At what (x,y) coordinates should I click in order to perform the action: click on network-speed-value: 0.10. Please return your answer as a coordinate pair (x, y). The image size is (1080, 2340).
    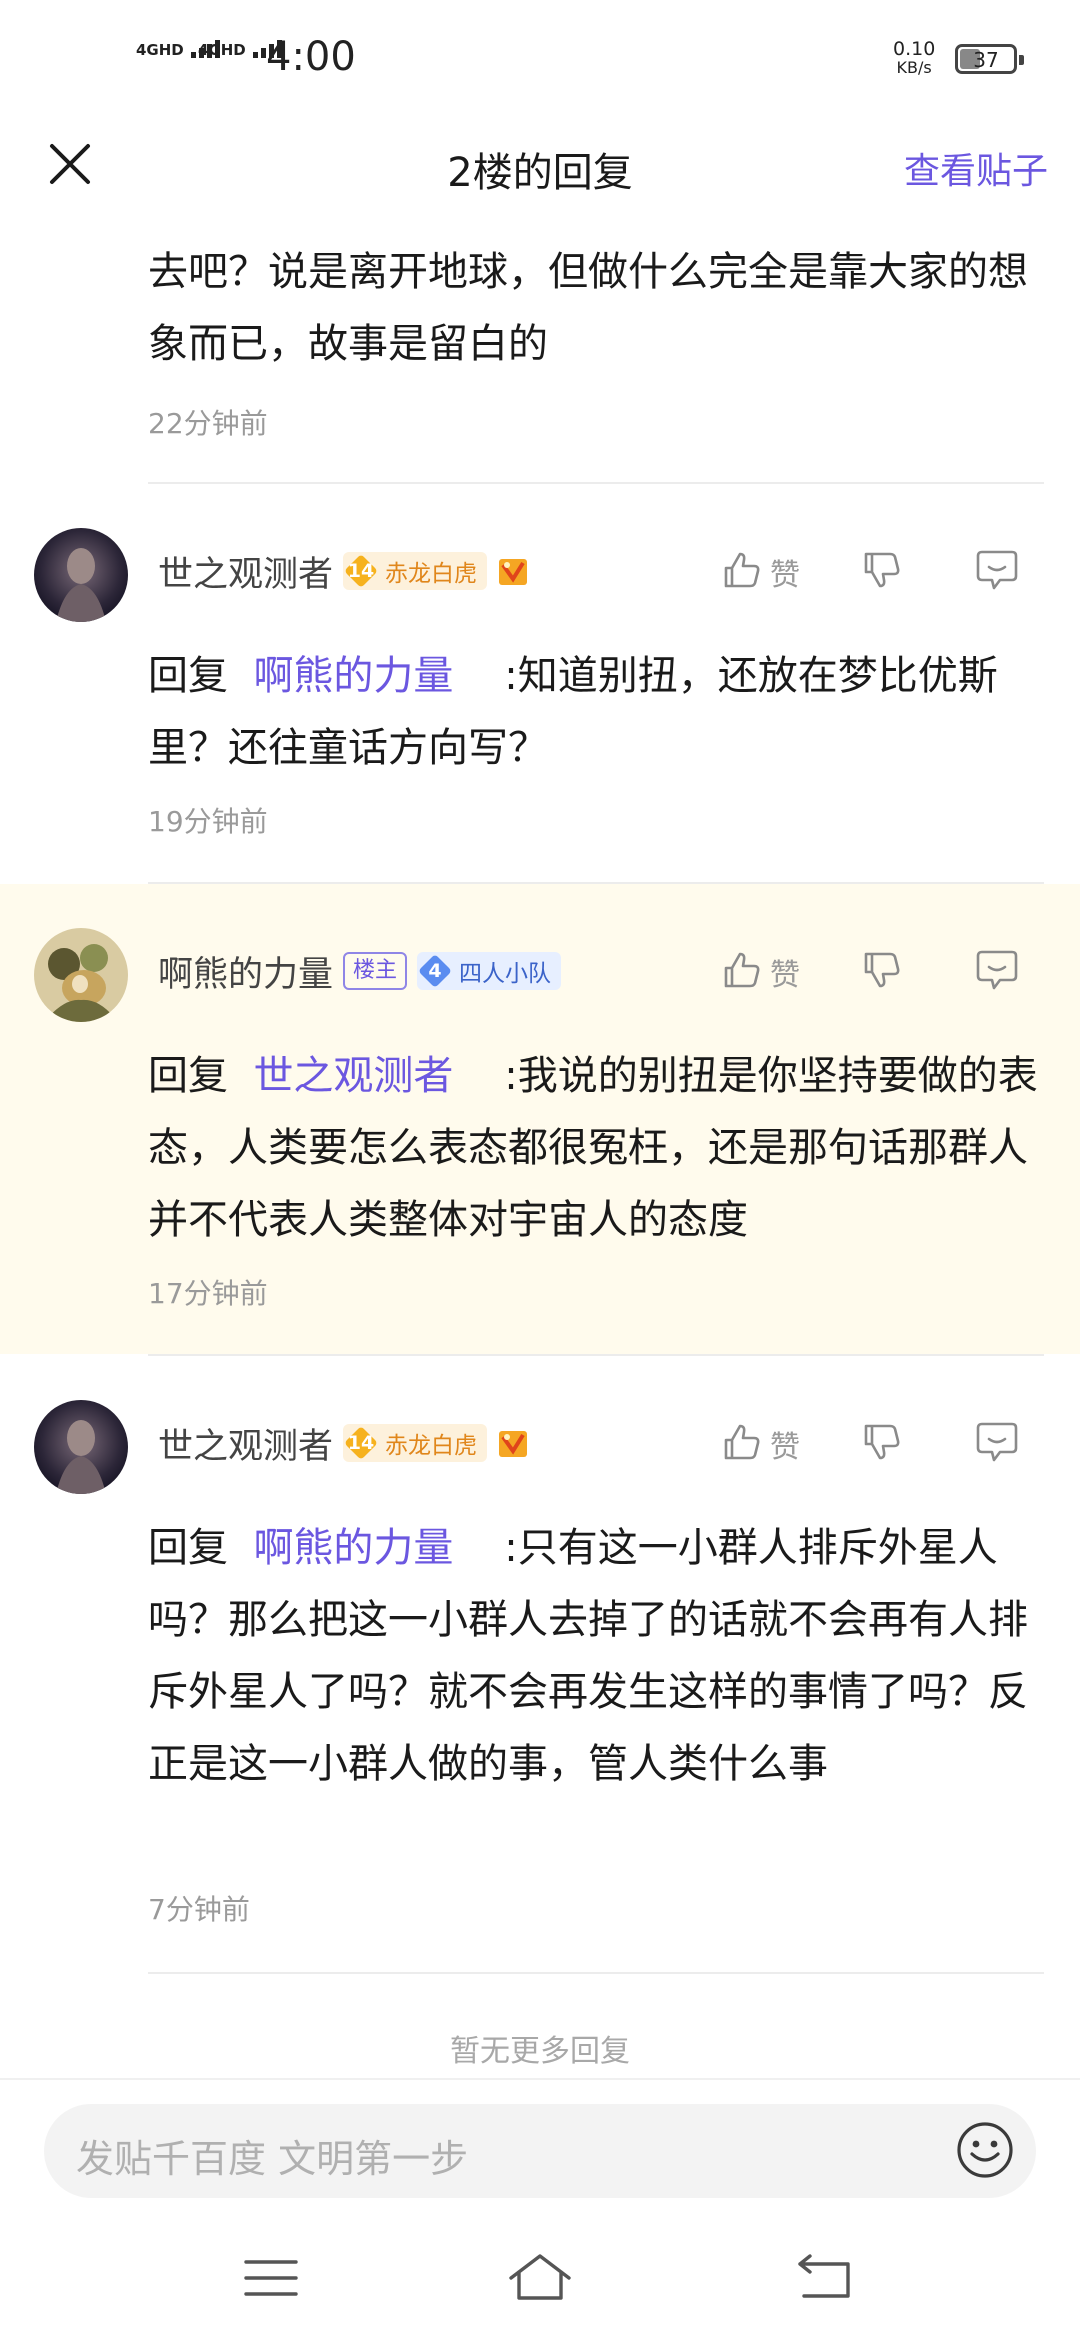
    Looking at the image, I should click on (914, 49).